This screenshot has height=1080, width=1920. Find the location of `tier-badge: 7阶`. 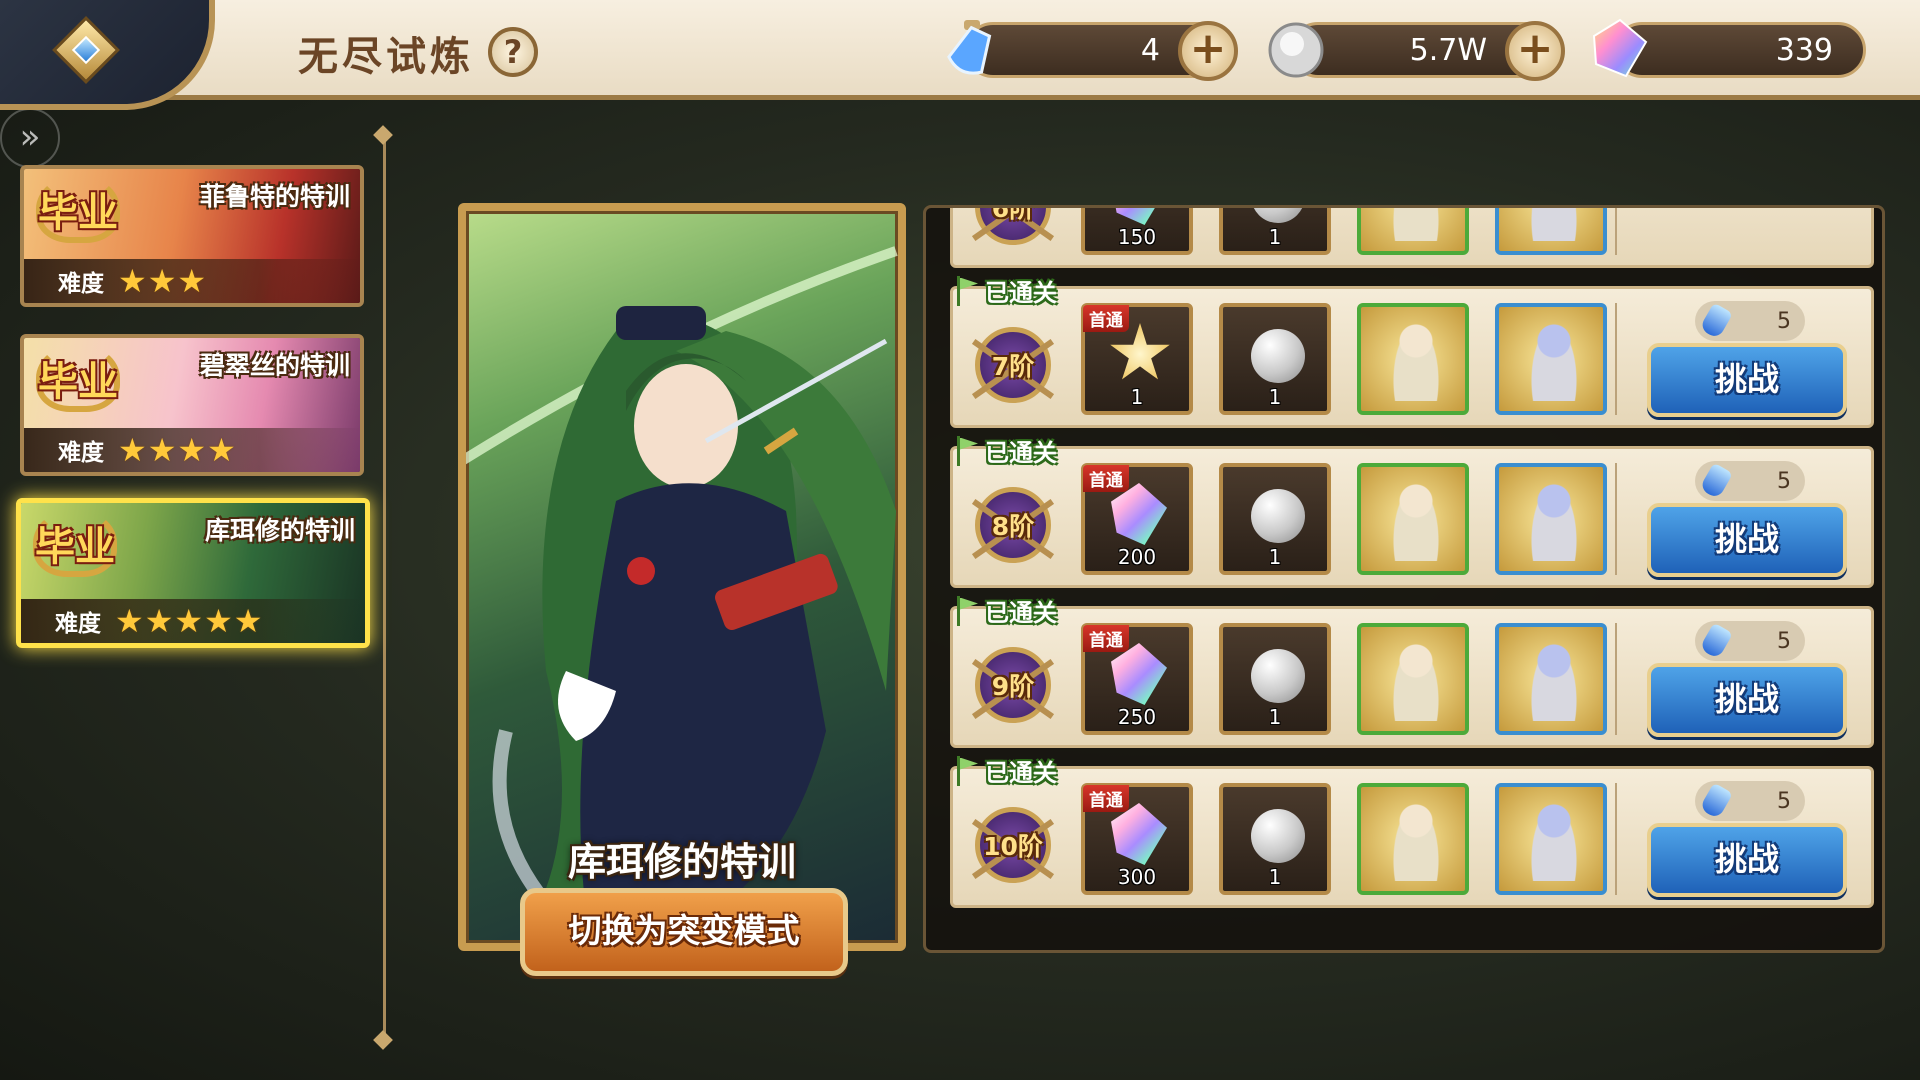

tier-badge: 7阶 is located at coordinates (1013, 365).